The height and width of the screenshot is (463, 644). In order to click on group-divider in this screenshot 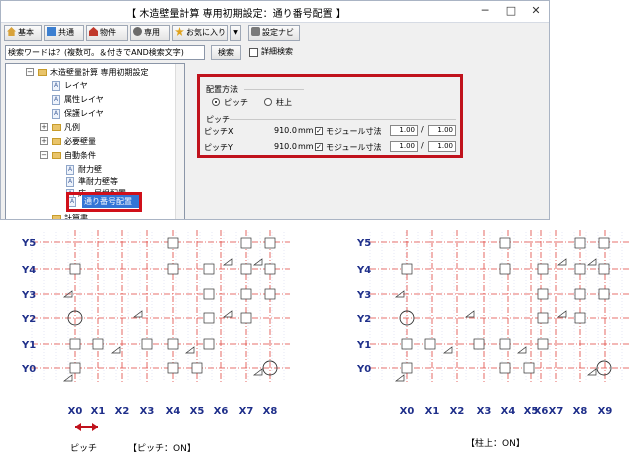, I will do `click(274, 89)`.